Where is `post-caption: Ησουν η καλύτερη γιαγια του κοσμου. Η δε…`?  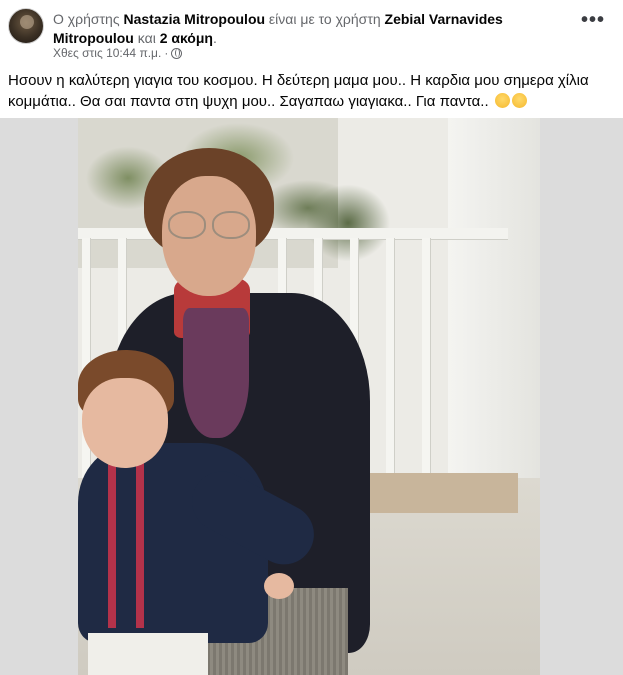
post-caption: Ησουν η καλύτερη γιαγια του κοσμου. Η δε… is located at coordinates (308, 91).